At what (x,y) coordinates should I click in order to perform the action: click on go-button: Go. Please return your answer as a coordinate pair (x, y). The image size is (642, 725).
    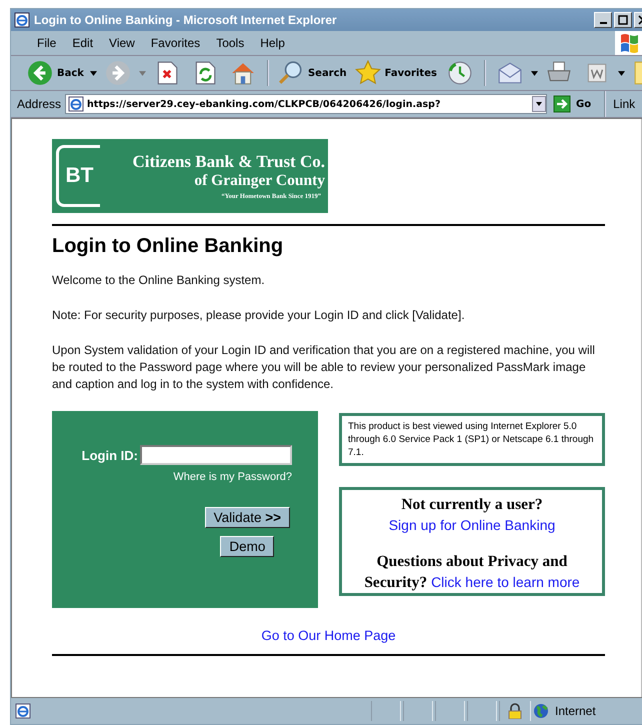
    Looking at the image, I should click on (574, 104).